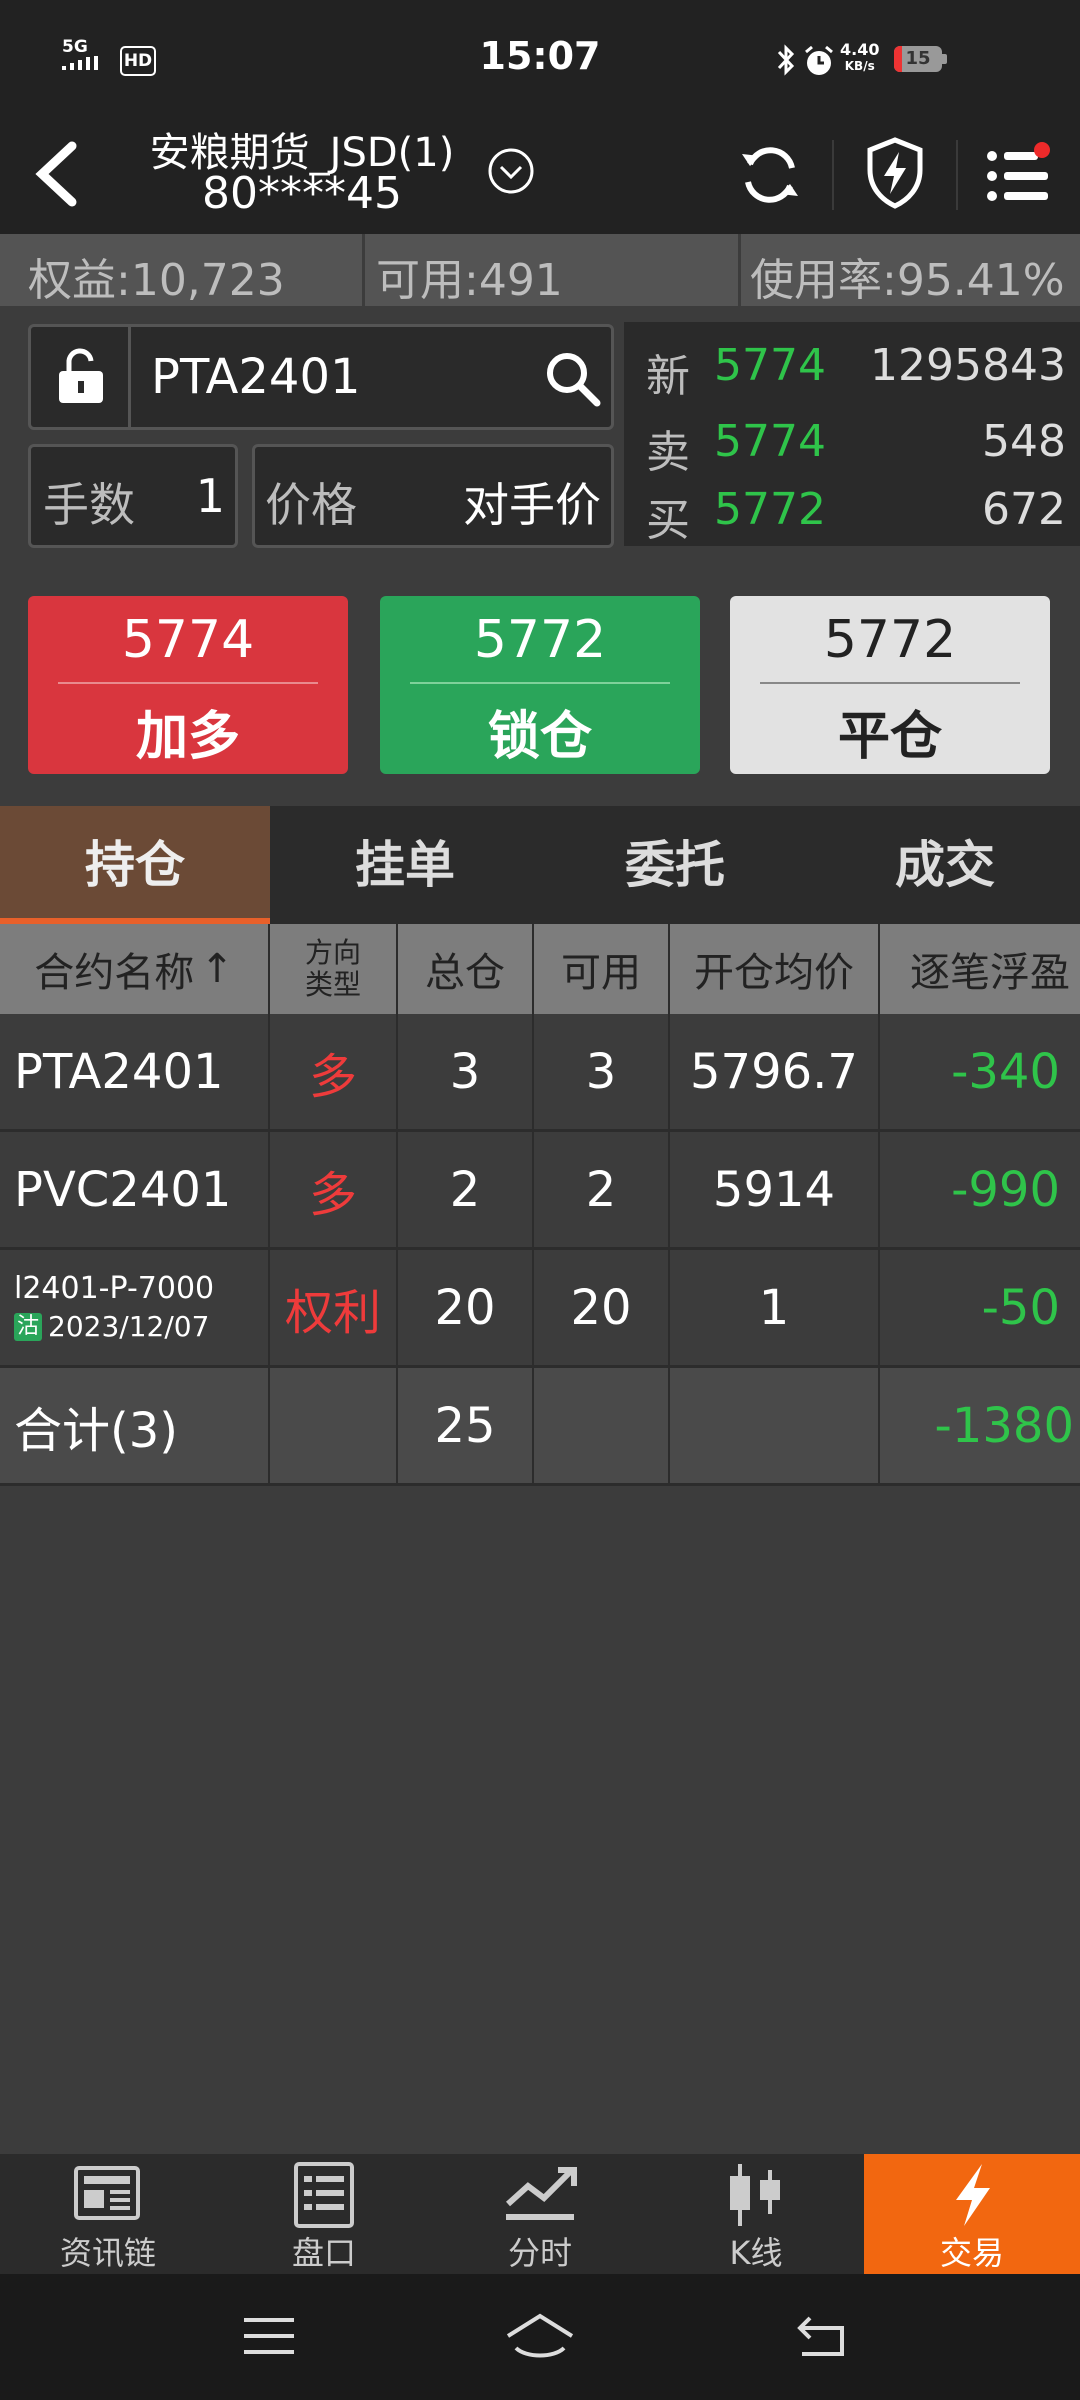 This screenshot has width=1080, height=2400. What do you see at coordinates (511, 171) in the screenshot?
I see `chevron-down-icon` at bounding box center [511, 171].